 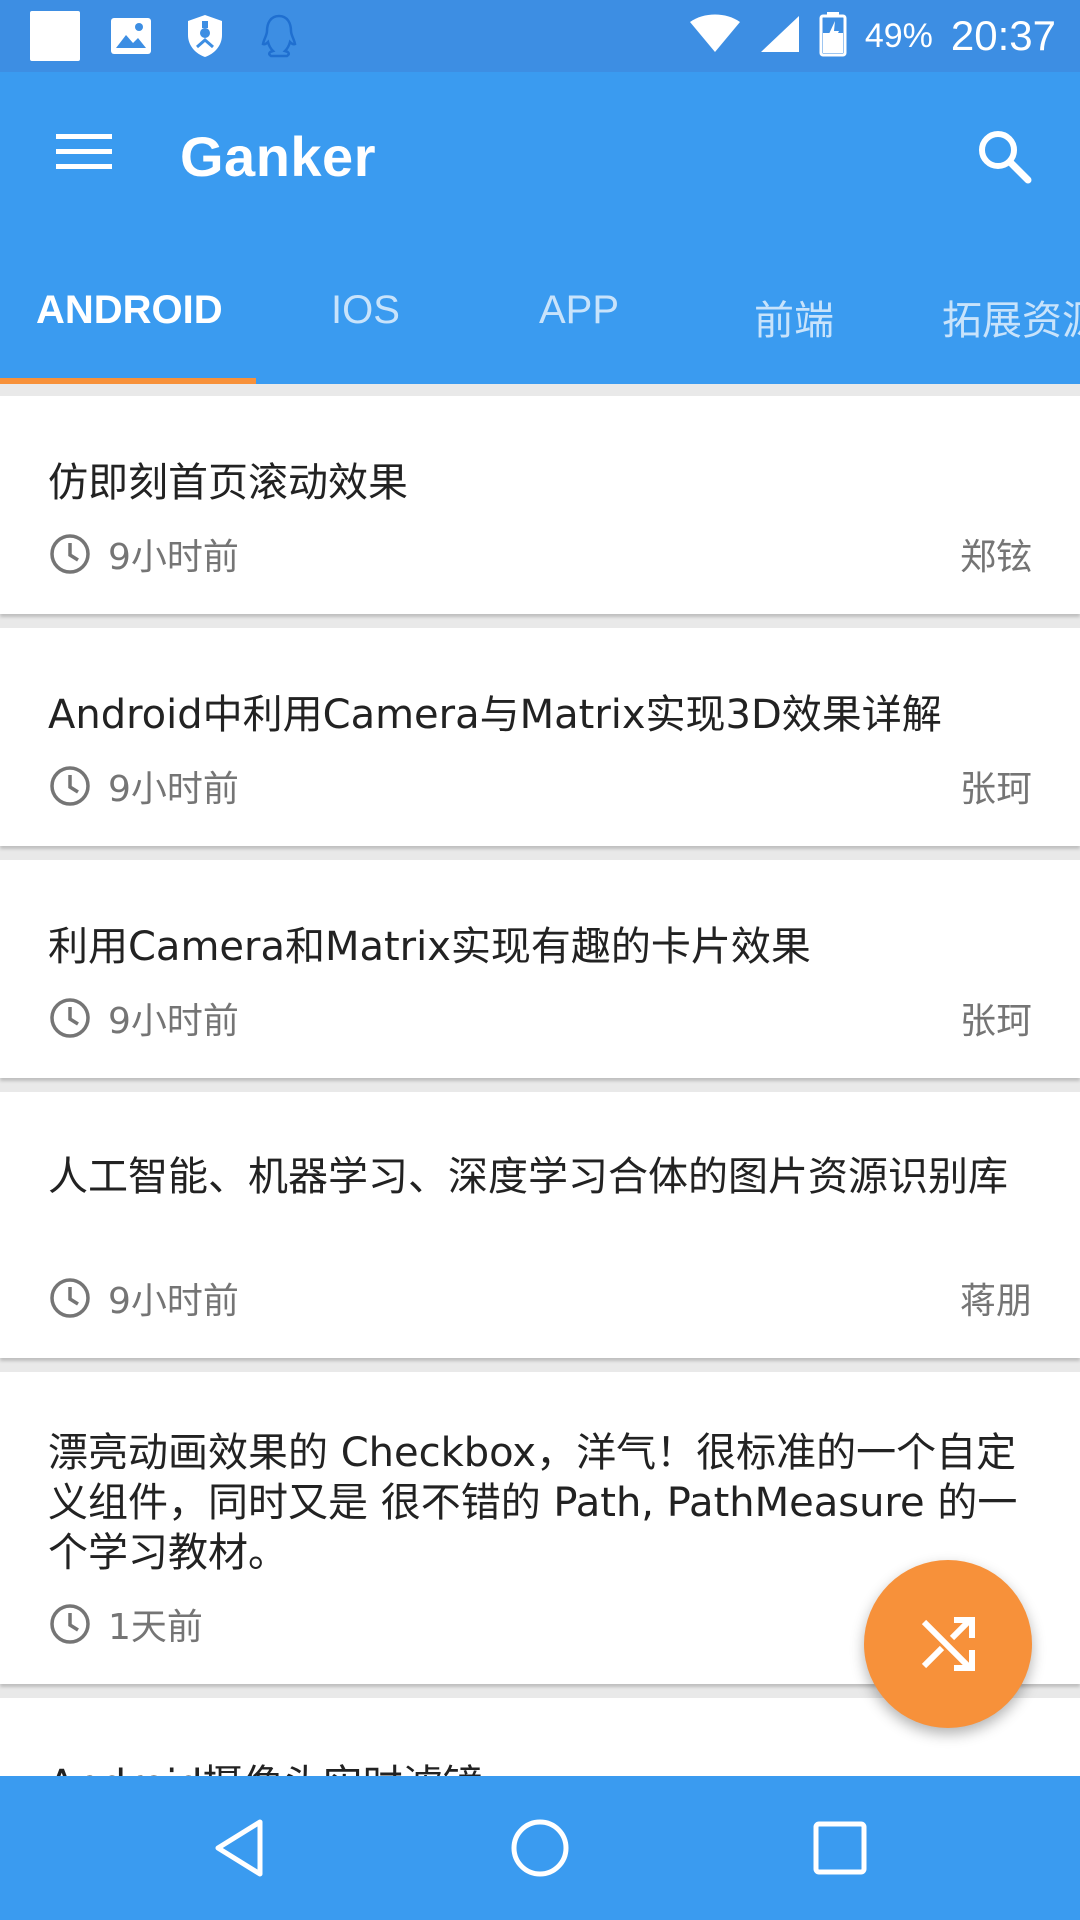 I want to click on article-title: Android摄像头实时滤镜, so click(x=540, y=1768).